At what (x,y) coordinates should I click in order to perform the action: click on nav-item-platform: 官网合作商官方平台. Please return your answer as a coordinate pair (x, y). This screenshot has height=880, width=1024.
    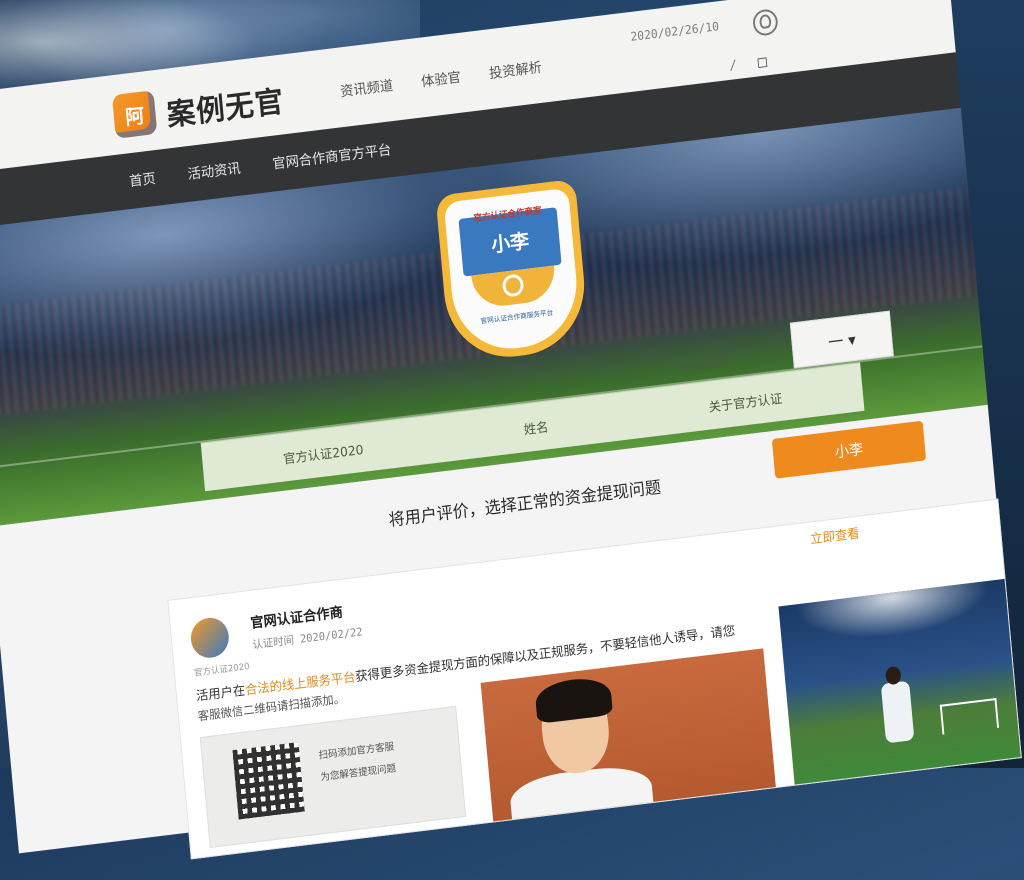
    Looking at the image, I should click on (332, 156).